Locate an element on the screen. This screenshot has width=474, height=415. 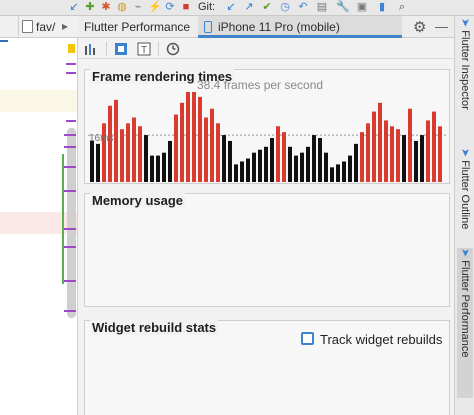
track-rebuilds-checkbox is located at coordinates (307, 338).